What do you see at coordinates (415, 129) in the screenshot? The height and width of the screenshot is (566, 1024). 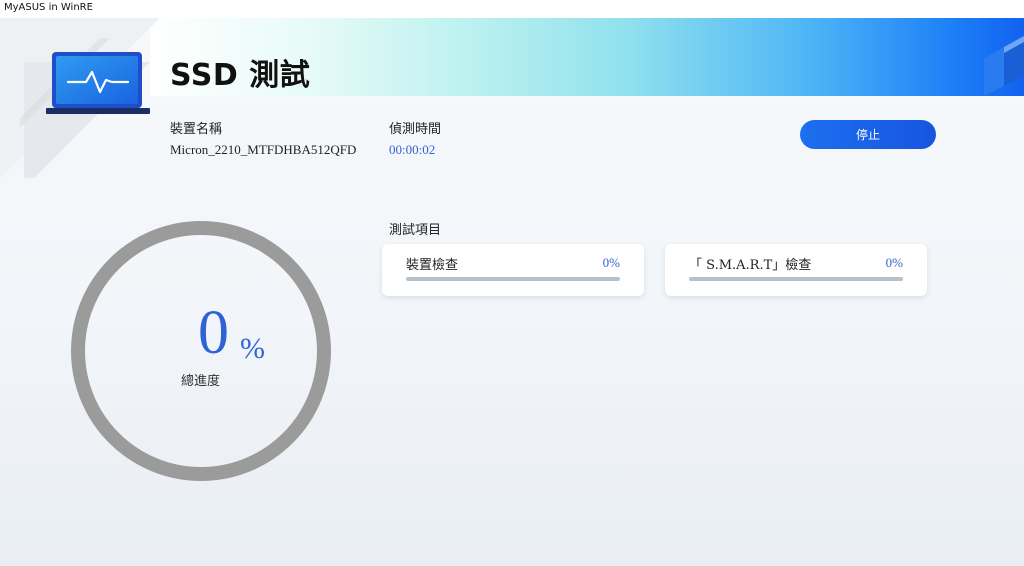 I see `detection-time-label: 偵測時間` at bounding box center [415, 129].